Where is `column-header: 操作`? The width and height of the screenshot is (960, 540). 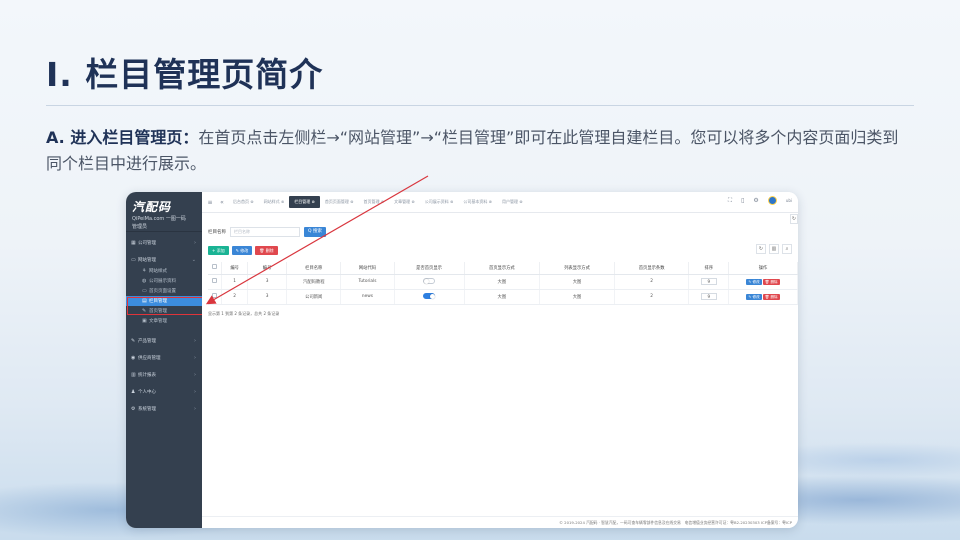
column-header: 操作 is located at coordinates (763, 268).